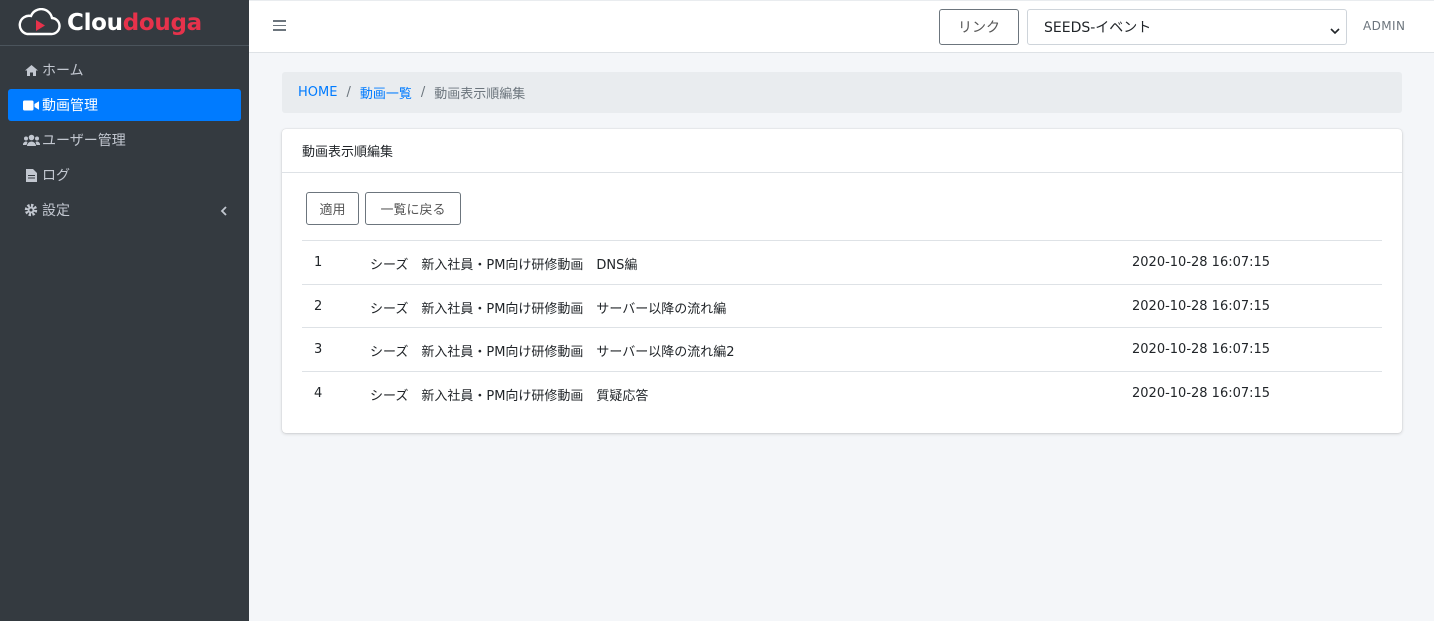 Image resolution: width=1434 pixels, height=621 pixels. What do you see at coordinates (504, 265) in the screenshot?
I see `video-title: シーズ 新入社員・PM向け研修動画 DNS編` at bounding box center [504, 265].